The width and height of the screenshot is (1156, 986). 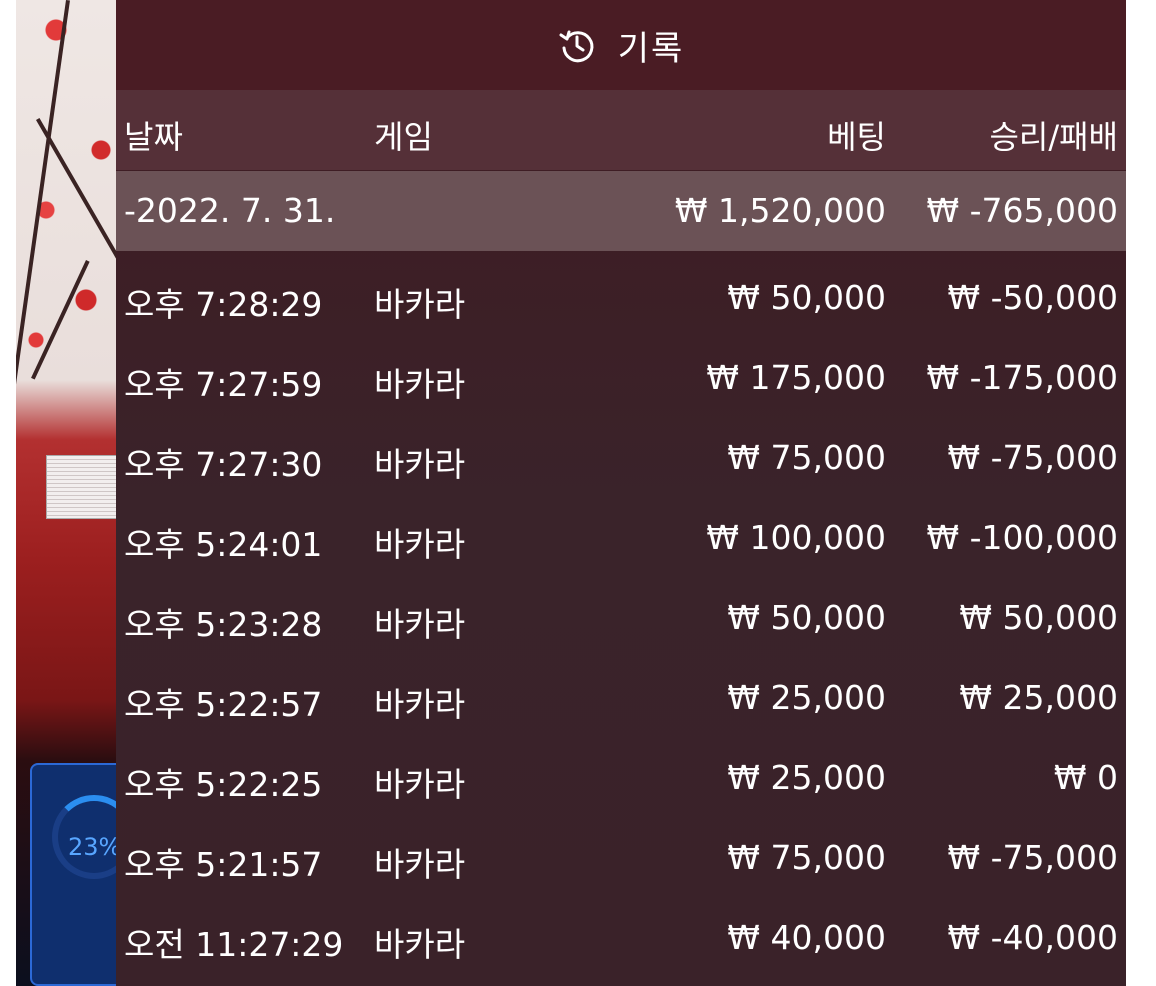 What do you see at coordinates (86, 487) in the screenshot?
I see `card-deck` at bounding box center [86, 487].